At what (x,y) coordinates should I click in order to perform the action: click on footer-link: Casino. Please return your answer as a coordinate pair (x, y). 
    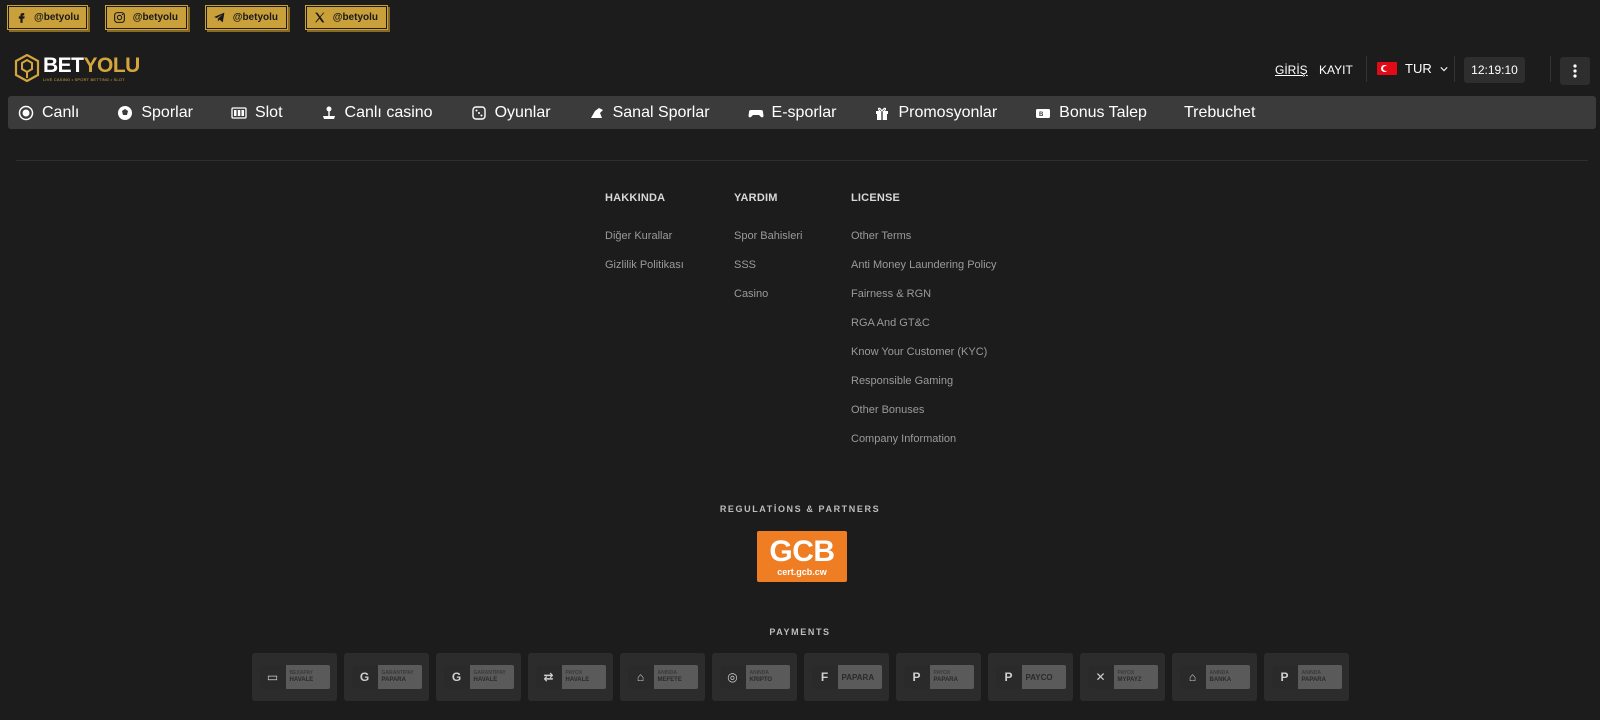
    Looking at the image, I should click on (768, 294).